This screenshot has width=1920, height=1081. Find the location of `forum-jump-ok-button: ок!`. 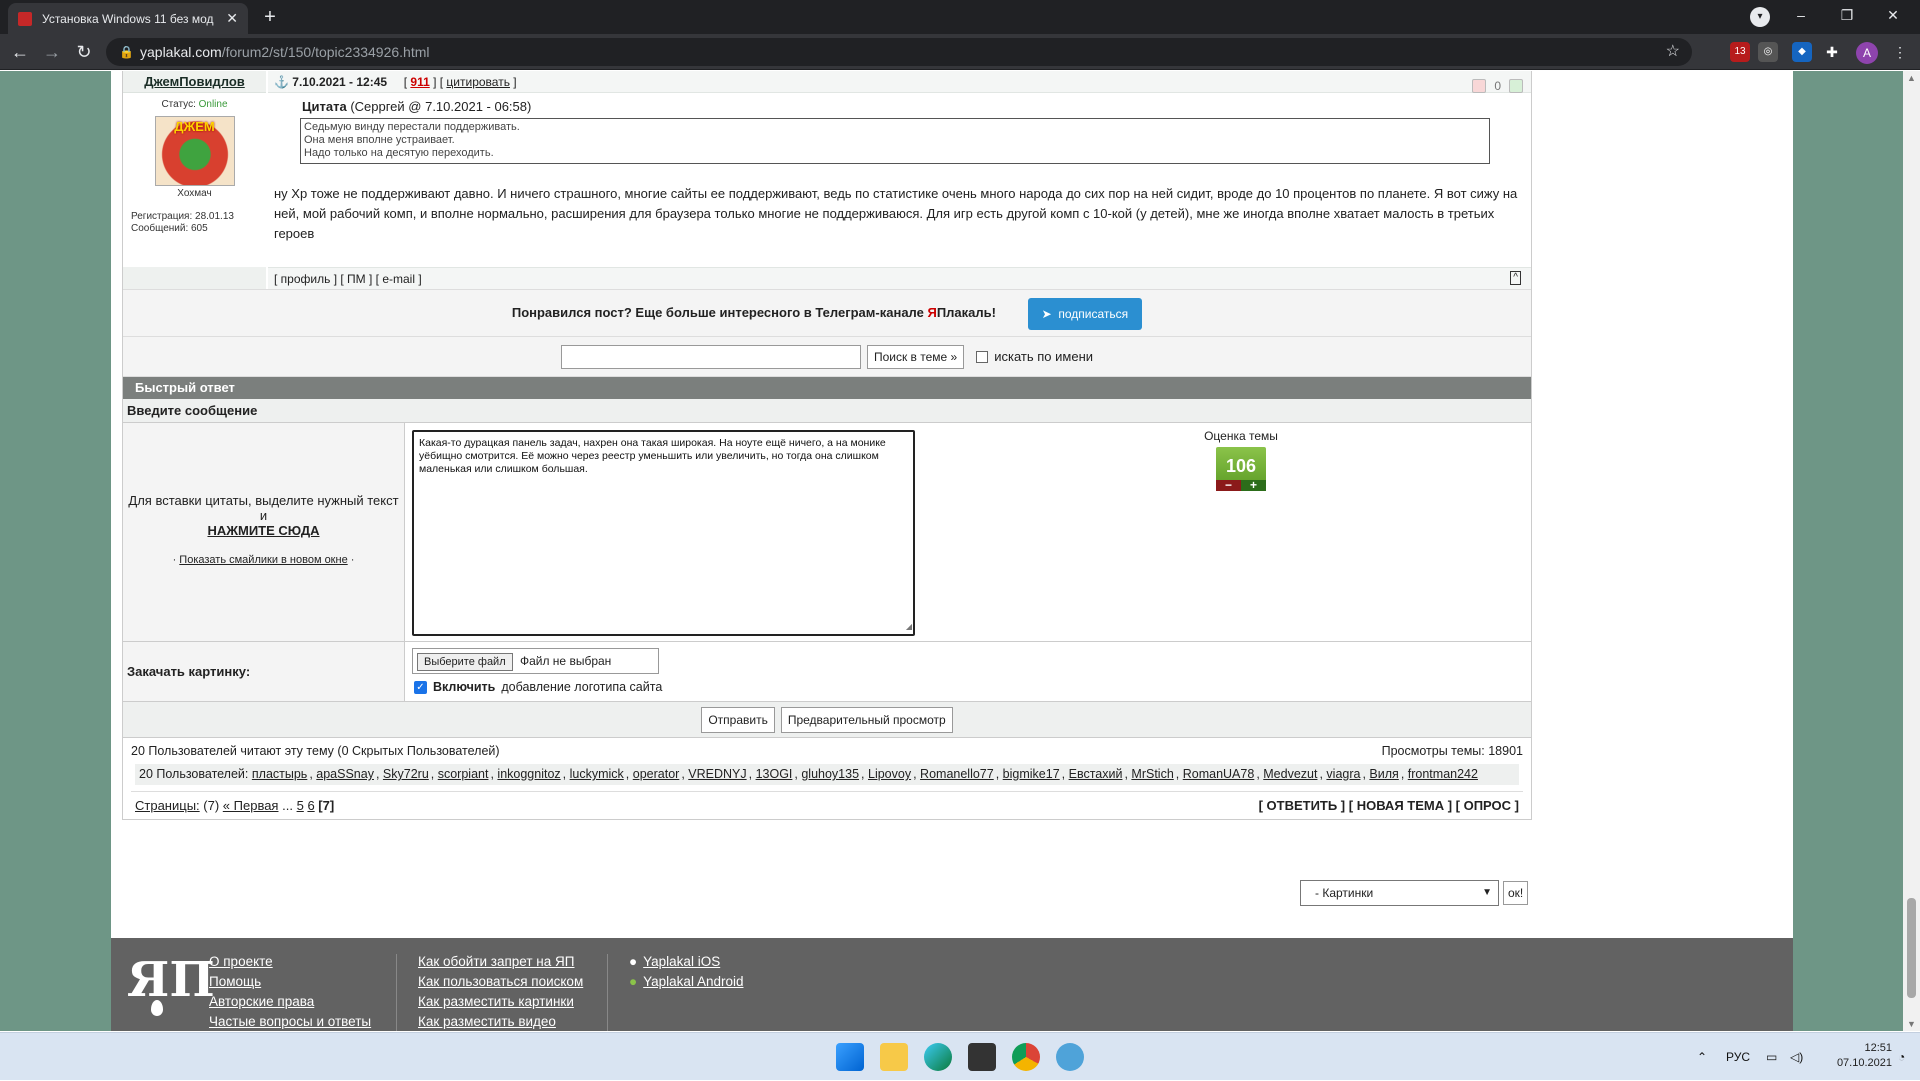

forum-jump-ok-button: ок! is located at coordinates (1516, 893).